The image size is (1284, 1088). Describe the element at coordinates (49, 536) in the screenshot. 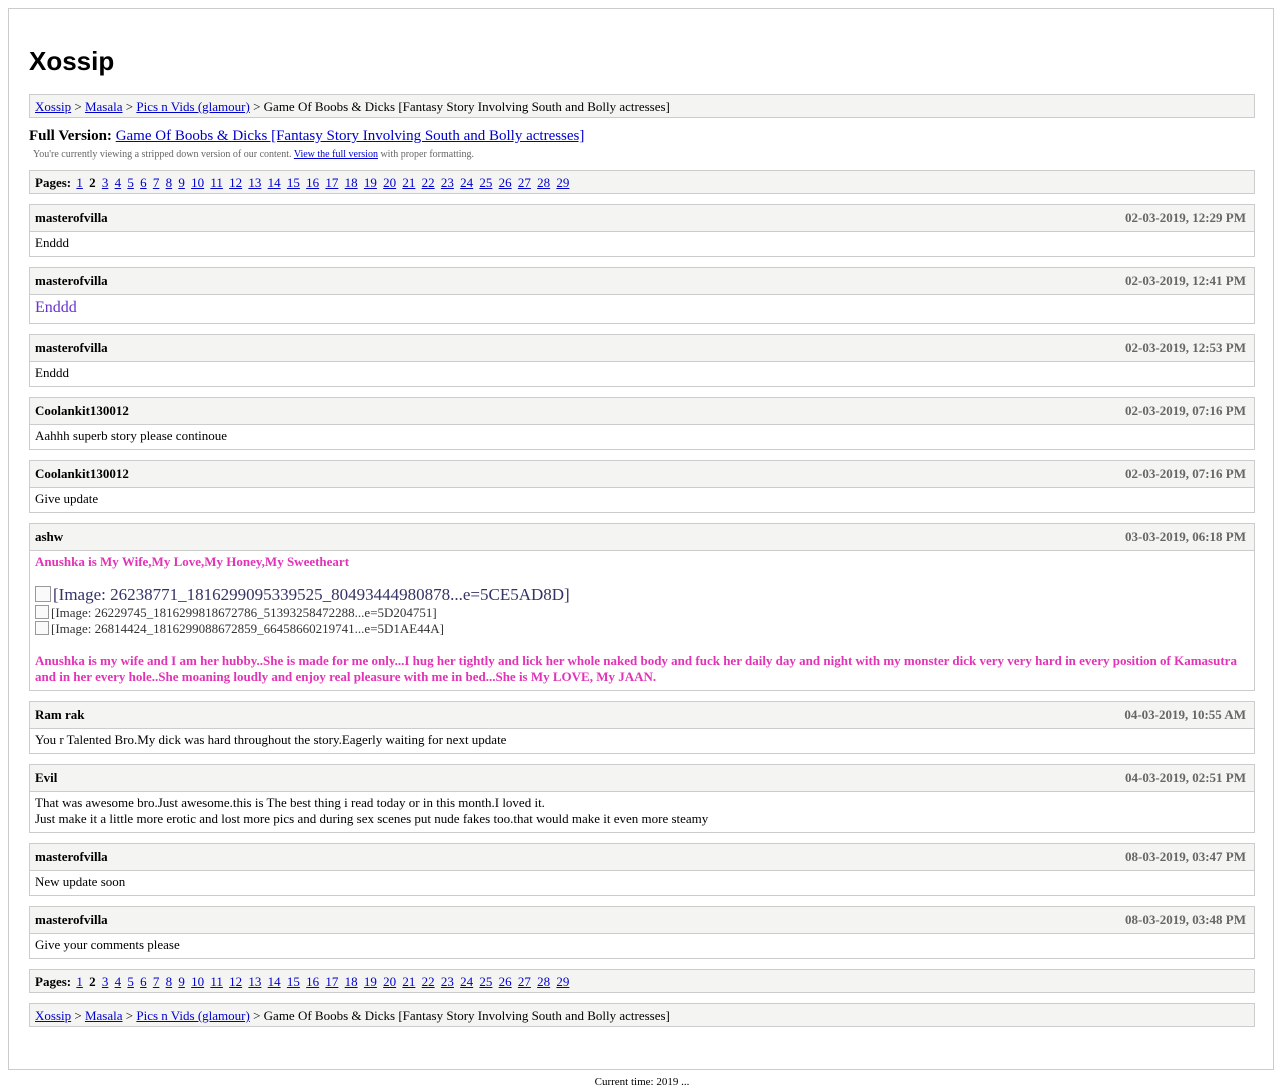

I see `post-author: ashw` at that location.